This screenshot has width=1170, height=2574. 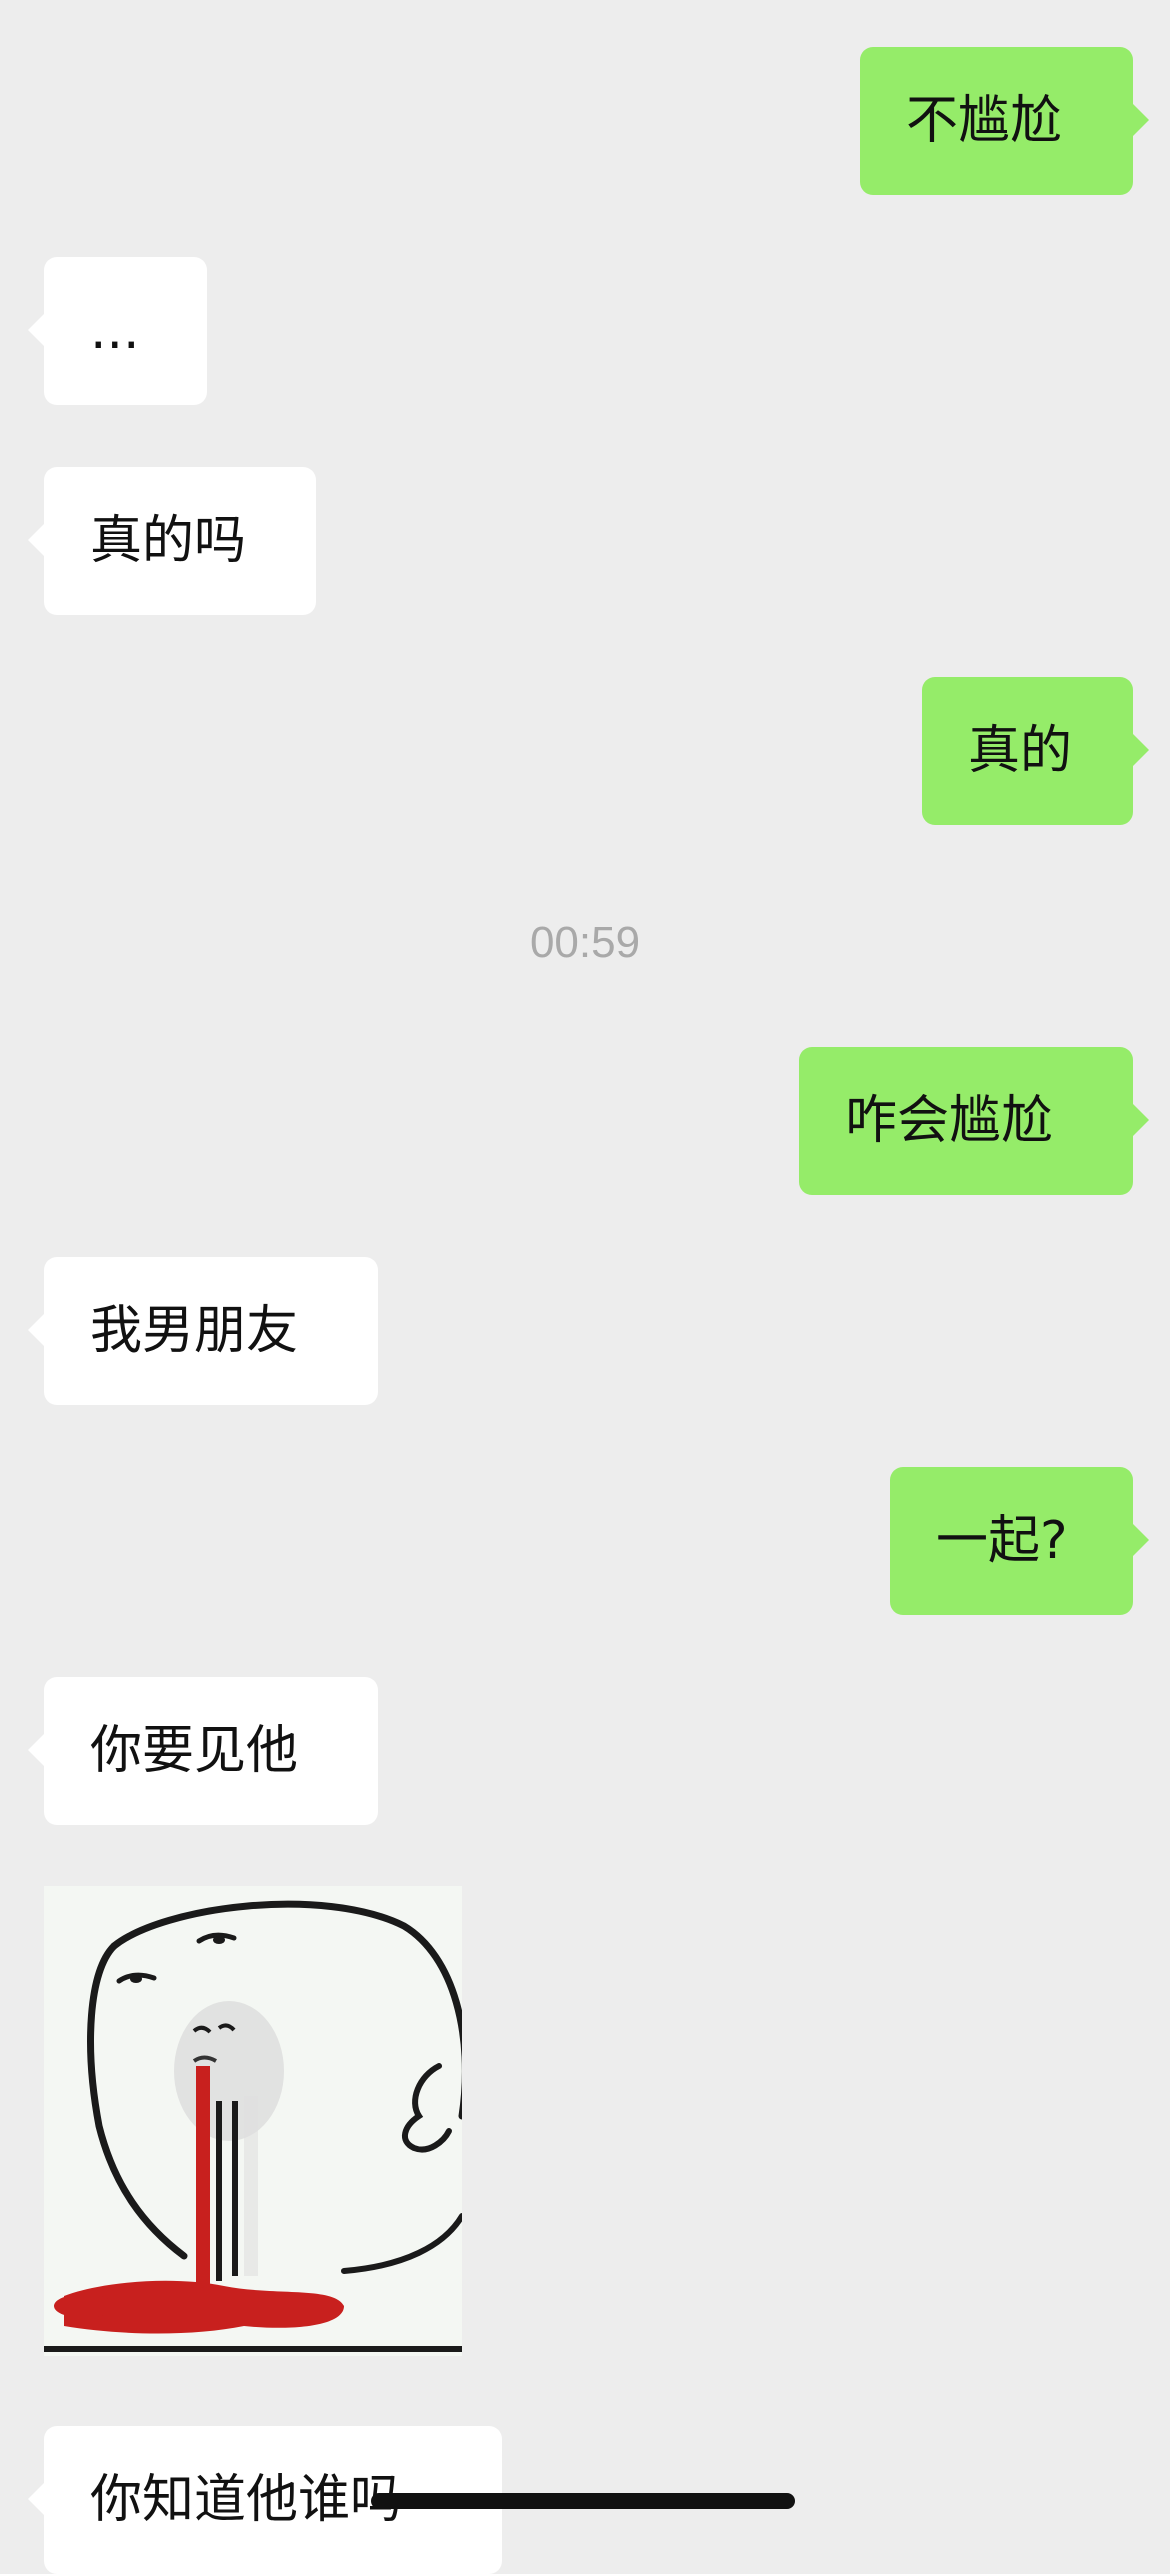 I want to click on message-text: 真的吗, so click(x=168, y=541).